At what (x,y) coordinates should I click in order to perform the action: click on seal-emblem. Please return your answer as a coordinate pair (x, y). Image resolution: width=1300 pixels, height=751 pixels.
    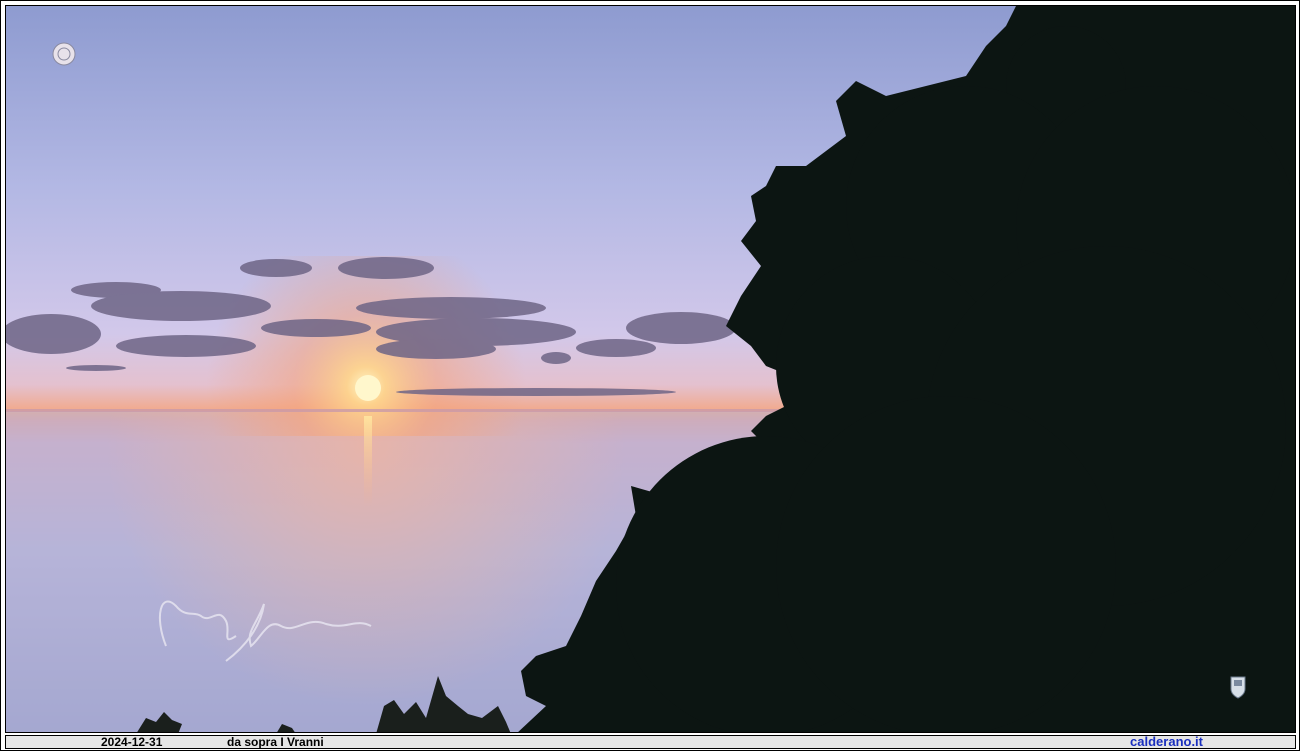
    Looking at the image, I should click on (64, 54).